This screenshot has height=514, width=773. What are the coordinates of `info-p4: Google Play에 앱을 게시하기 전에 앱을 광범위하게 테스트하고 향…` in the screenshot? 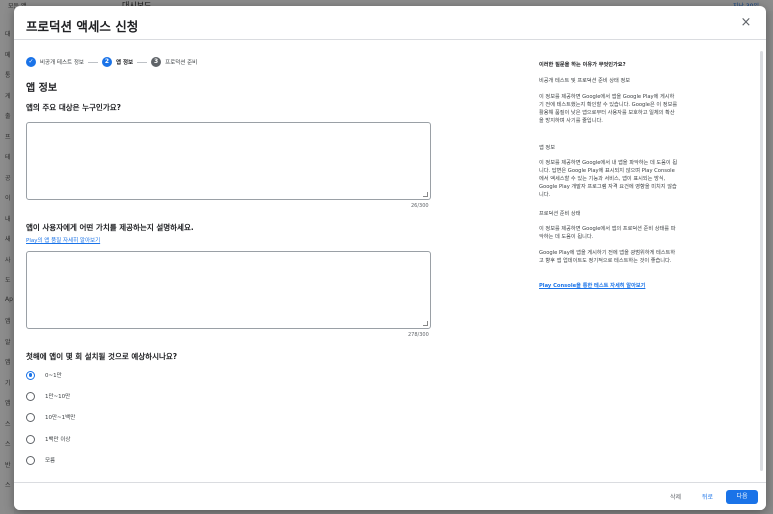 It's located at (607, 257).